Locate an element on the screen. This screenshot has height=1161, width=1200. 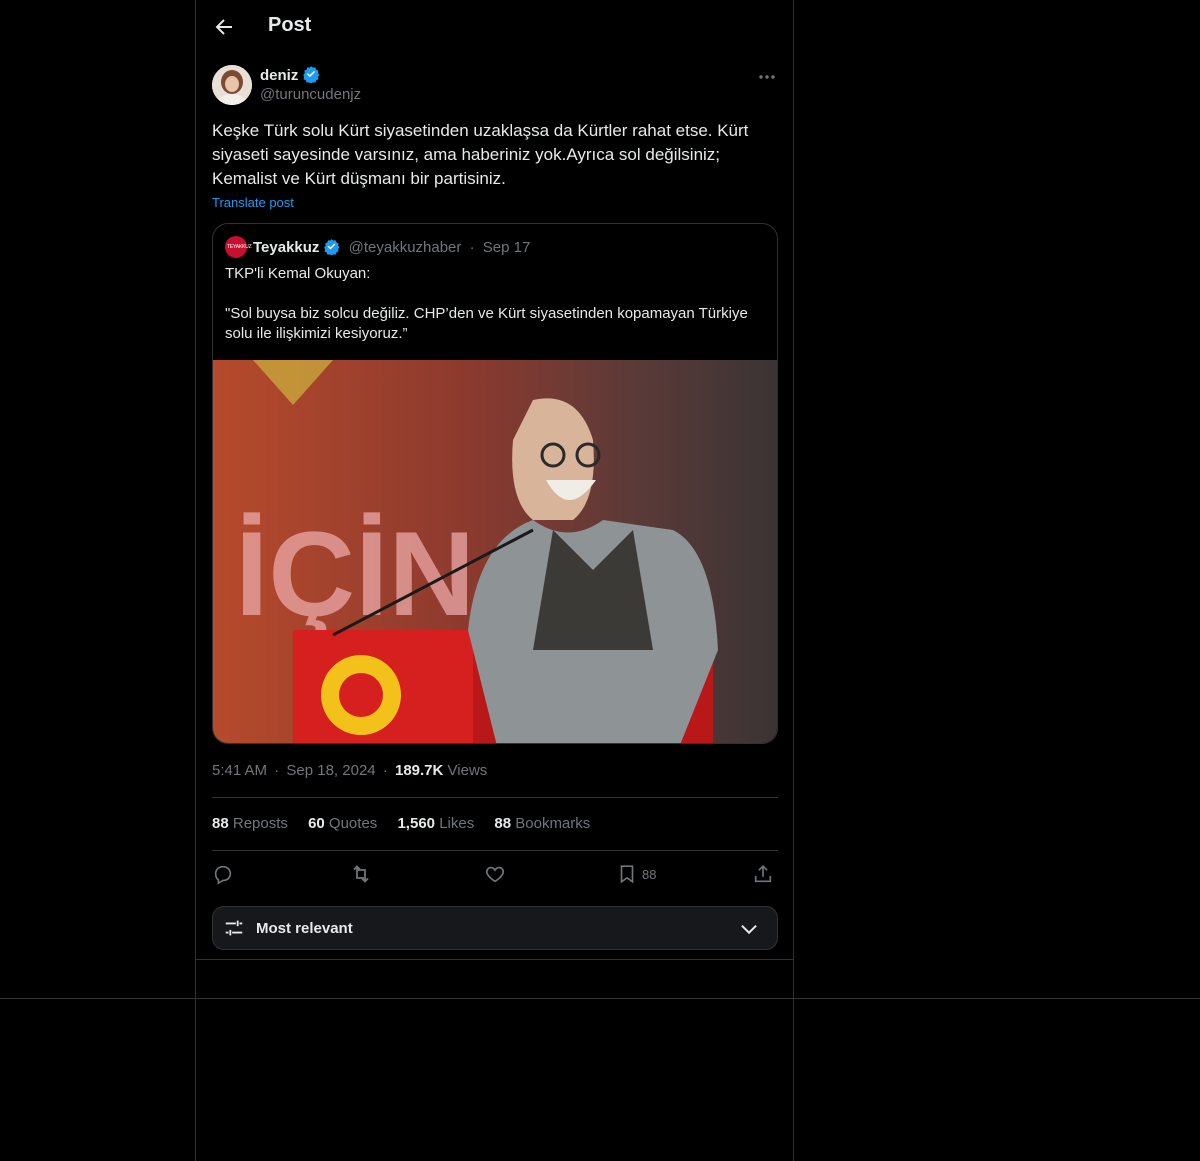
reposts-stat: 88 Reposts is located at coordinates (250, 823).